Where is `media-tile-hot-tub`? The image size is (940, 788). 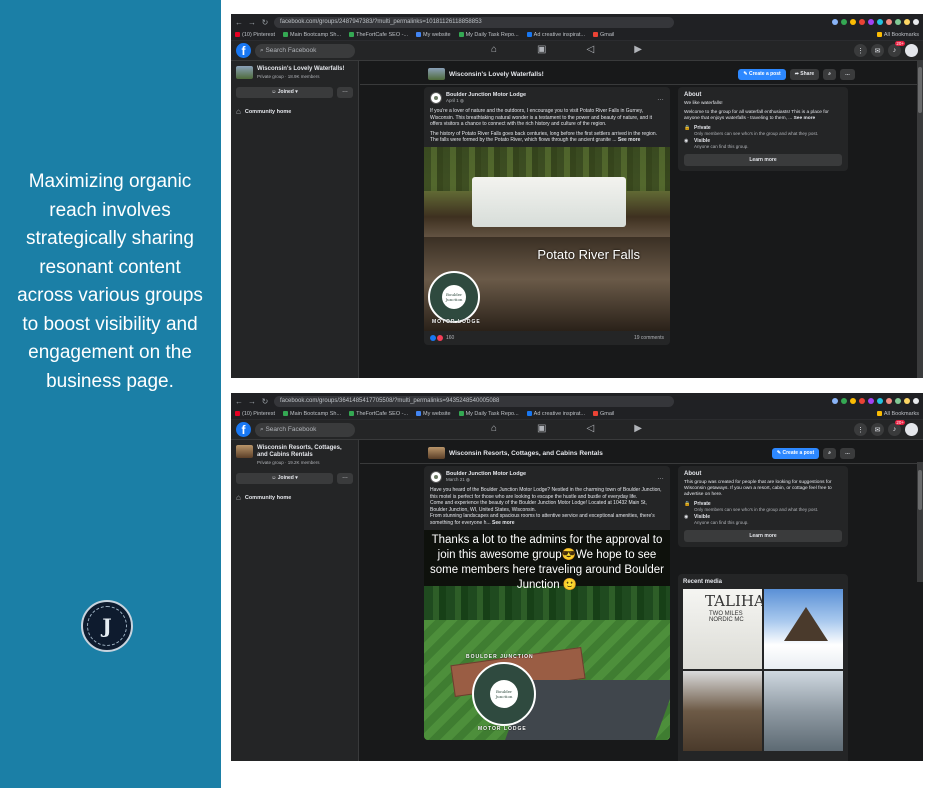 media-tile-hot-tub is located at coordinates (803, 711).